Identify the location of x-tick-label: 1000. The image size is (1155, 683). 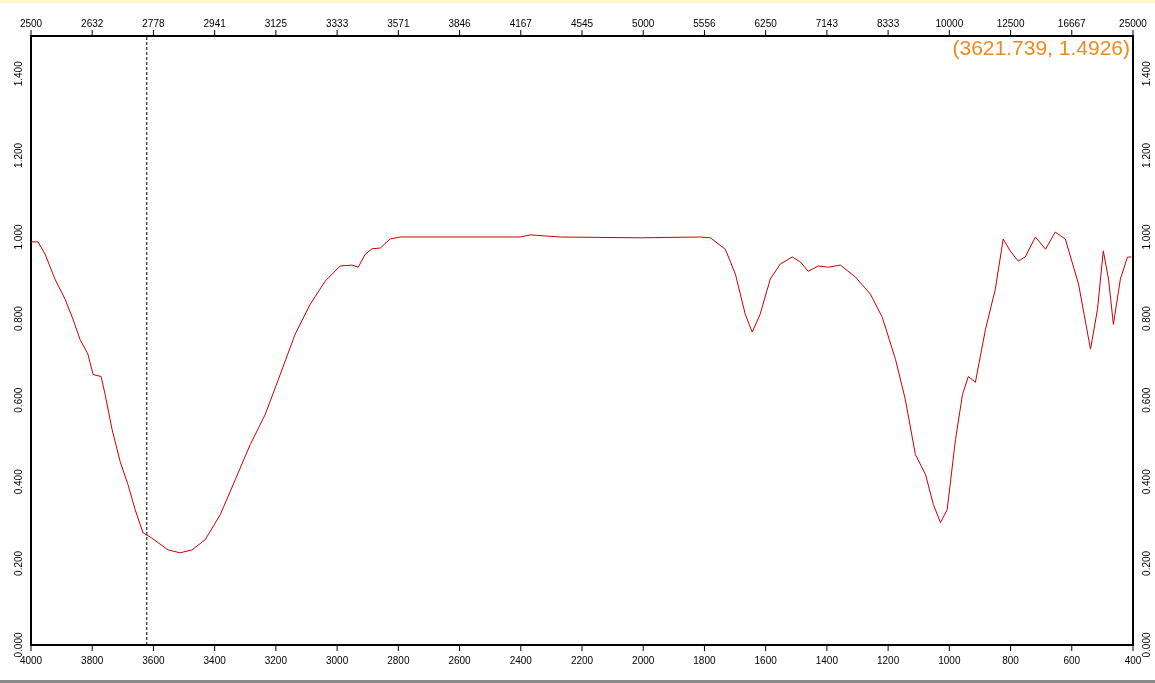
(949, 660).